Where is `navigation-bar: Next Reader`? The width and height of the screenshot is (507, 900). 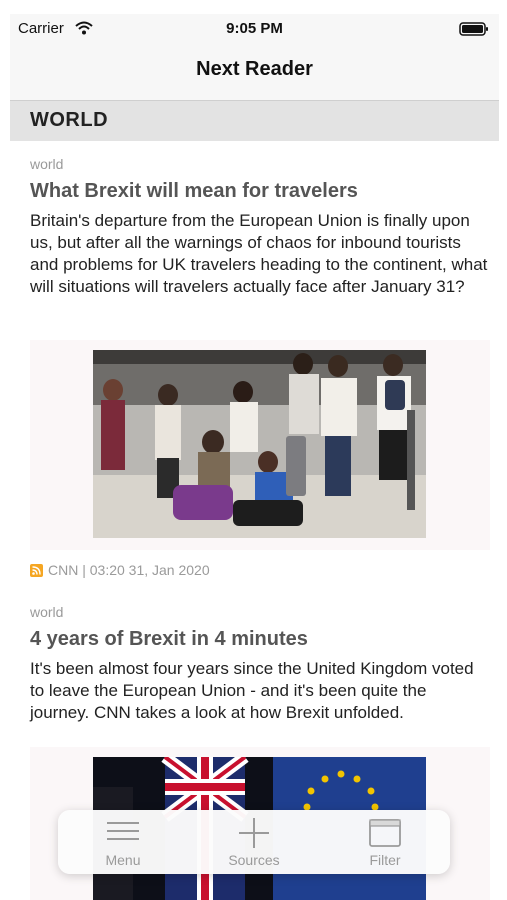 navigation-bar: Next Reader is located at coordinates (254, 72).